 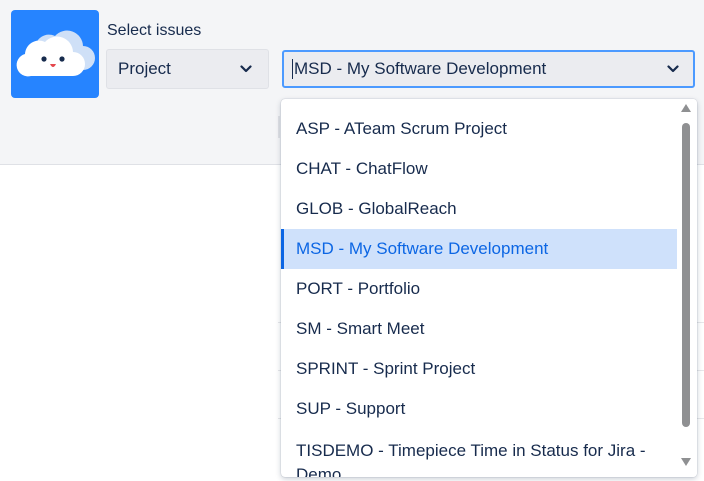 I want to click on scrollbar-thumb, so click(x=686, y=275).